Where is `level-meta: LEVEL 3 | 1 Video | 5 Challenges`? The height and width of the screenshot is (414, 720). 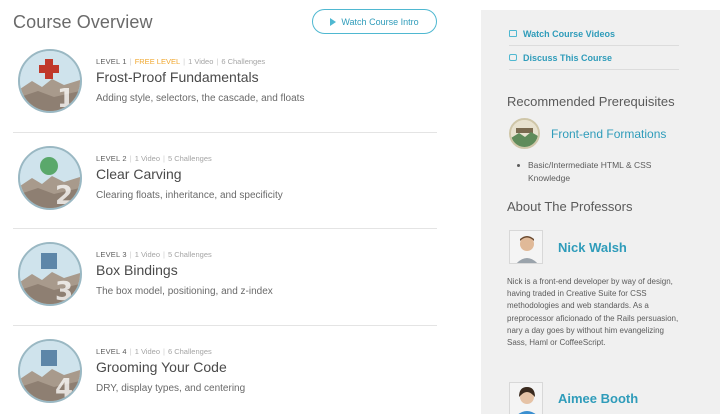
level-meta: LEVEL 3 | 1 Video | 5 Challenges is located at coordinates (154, 254).